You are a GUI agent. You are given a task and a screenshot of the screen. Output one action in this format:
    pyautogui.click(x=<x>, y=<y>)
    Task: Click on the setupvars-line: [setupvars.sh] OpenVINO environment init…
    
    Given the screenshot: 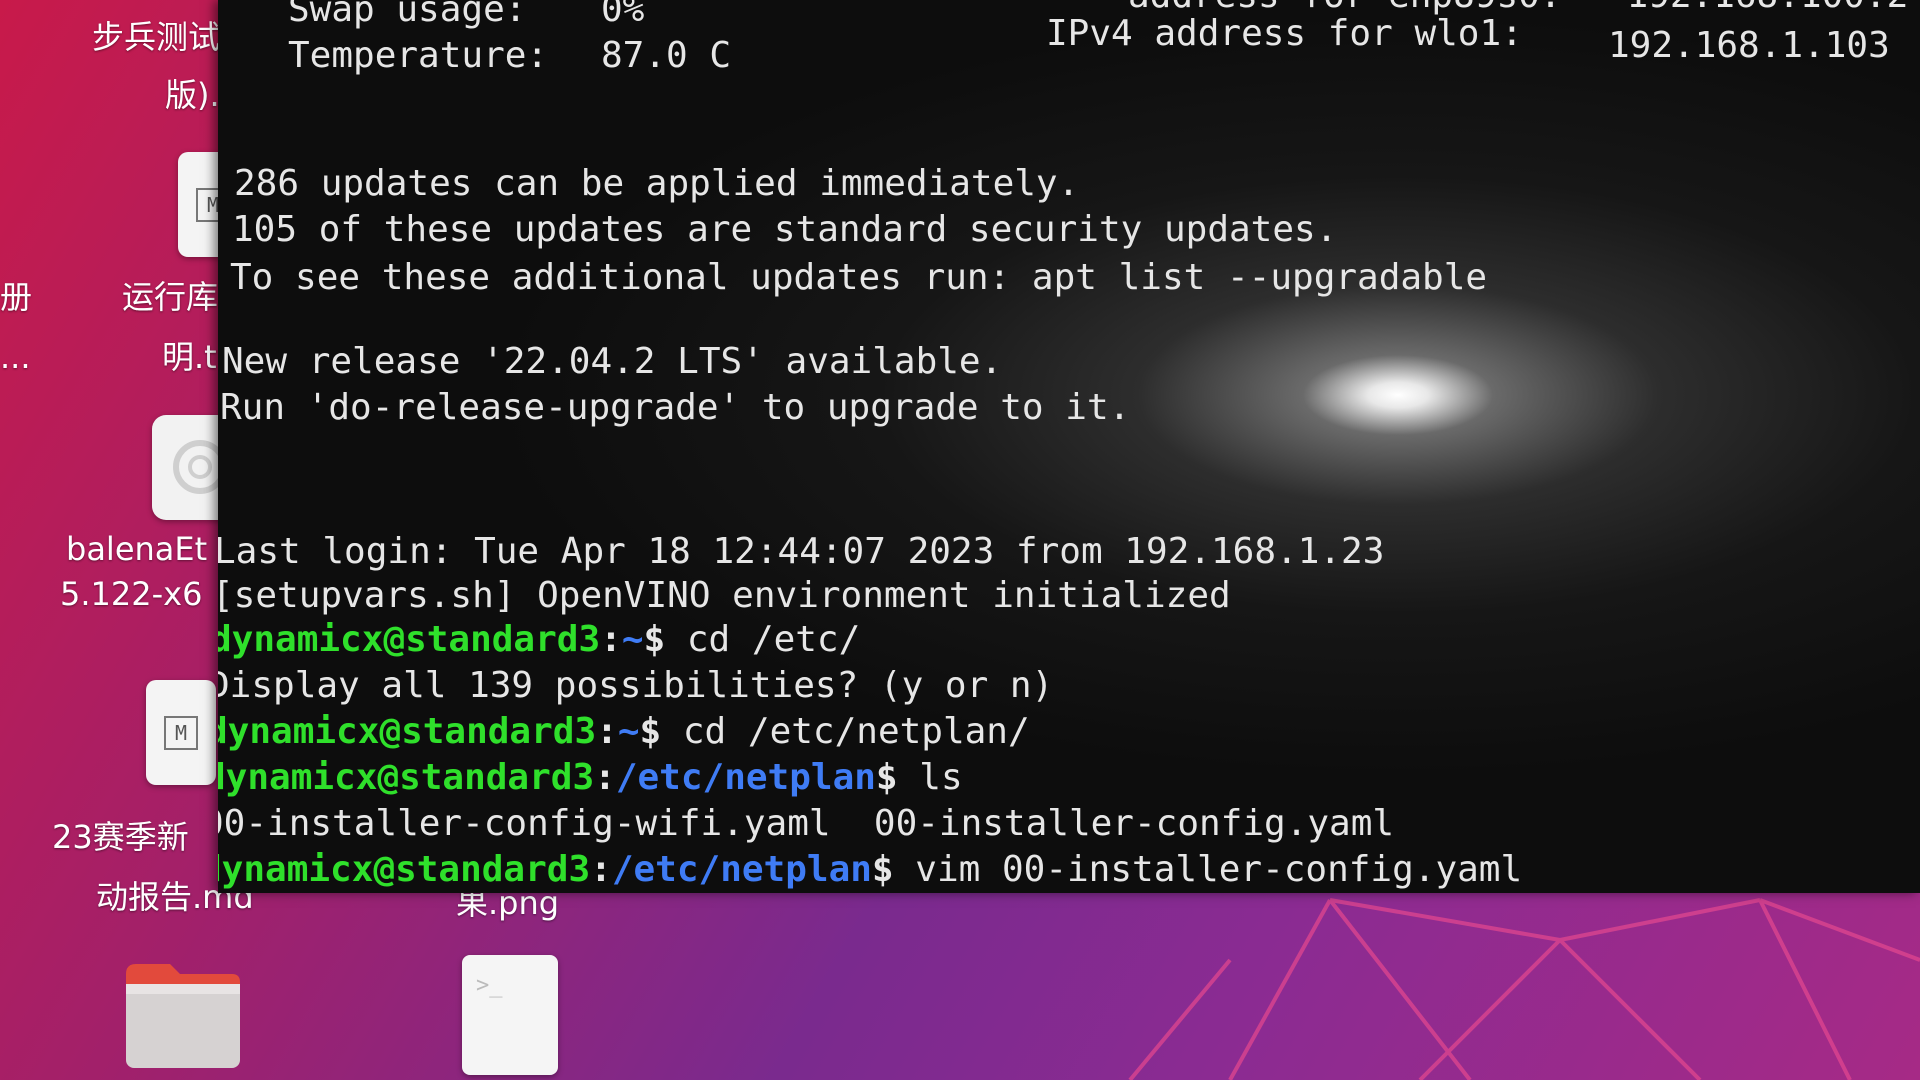 What is the action you would take?
    pyautogui.click(x=724, y=595)
    